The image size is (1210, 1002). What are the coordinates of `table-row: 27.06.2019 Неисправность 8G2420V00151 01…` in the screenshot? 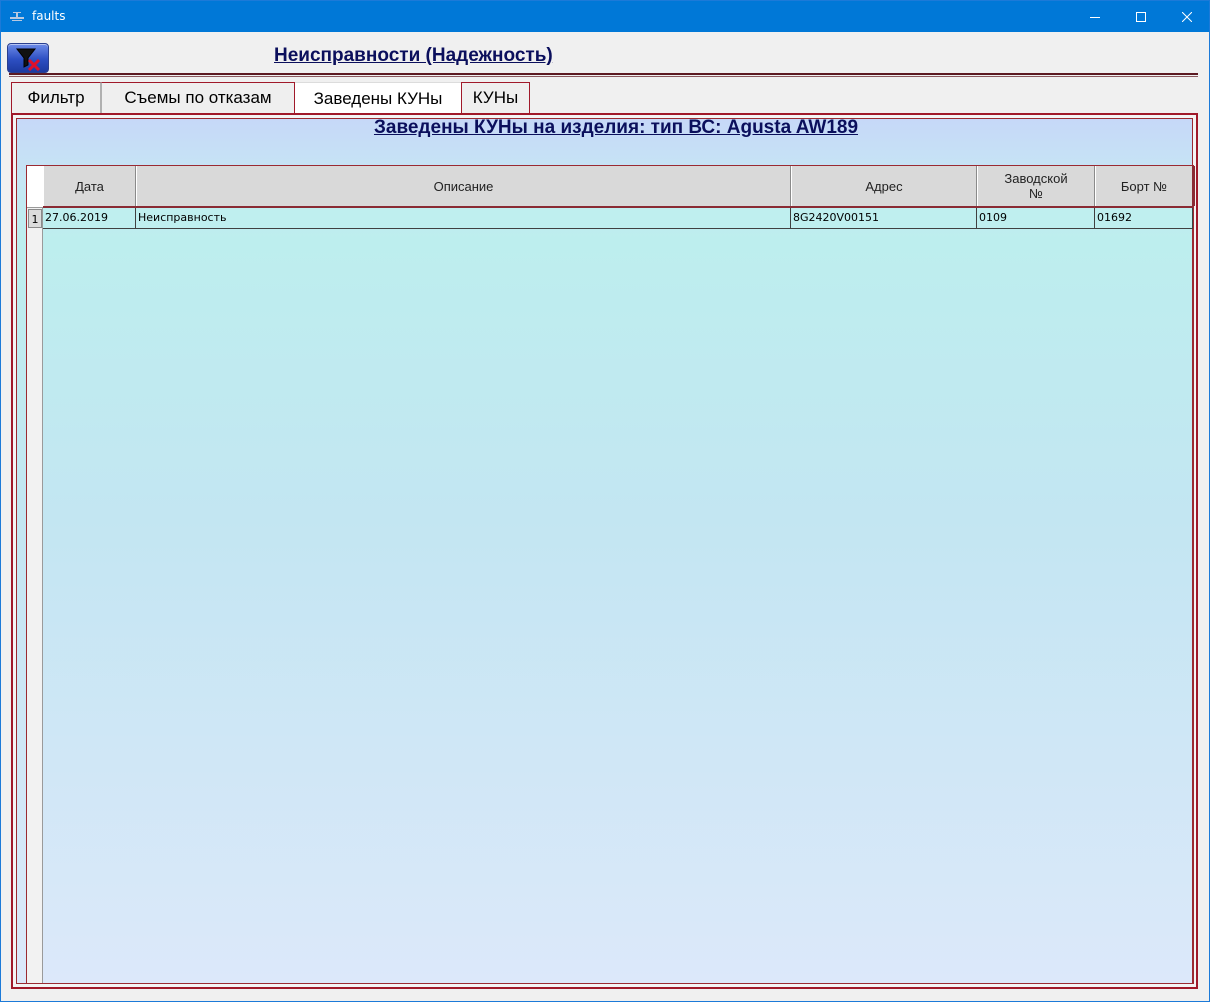 It's located at (618, 218).